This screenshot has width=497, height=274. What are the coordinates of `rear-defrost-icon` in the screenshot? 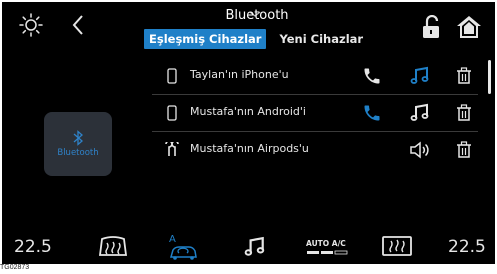 It's located at (397, 246).